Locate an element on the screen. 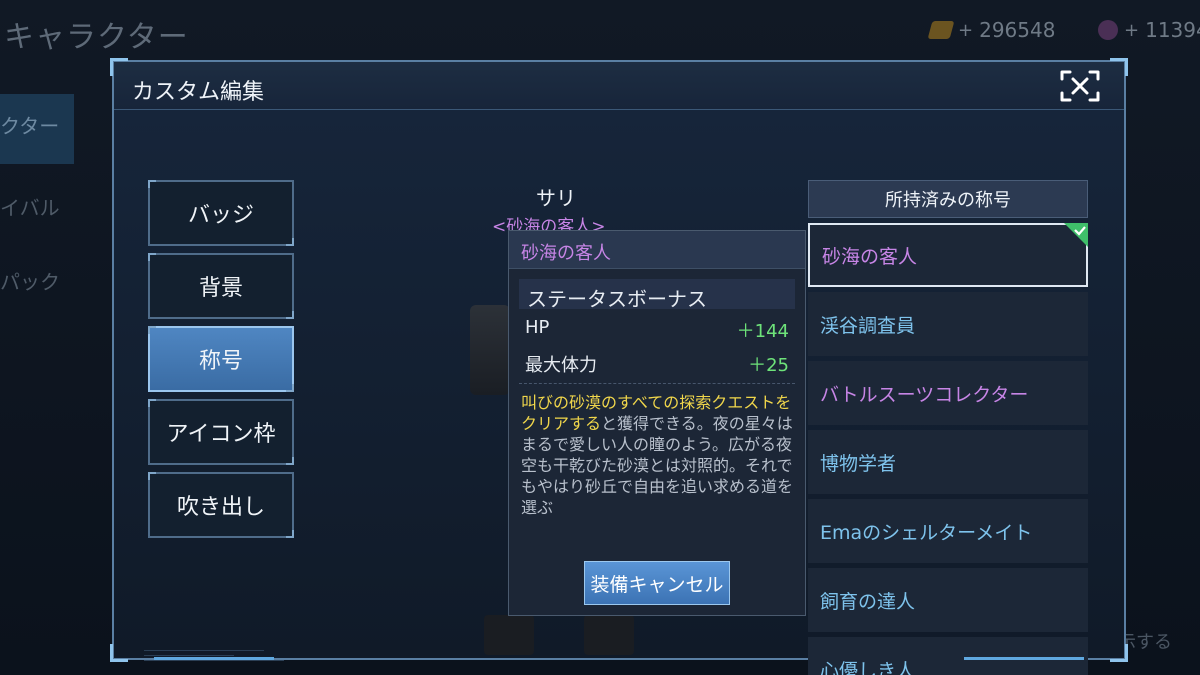 The width and height of the screenshot is (1200, 675). popup-title: 砂海の客人 is located at coordinates (657, 250).